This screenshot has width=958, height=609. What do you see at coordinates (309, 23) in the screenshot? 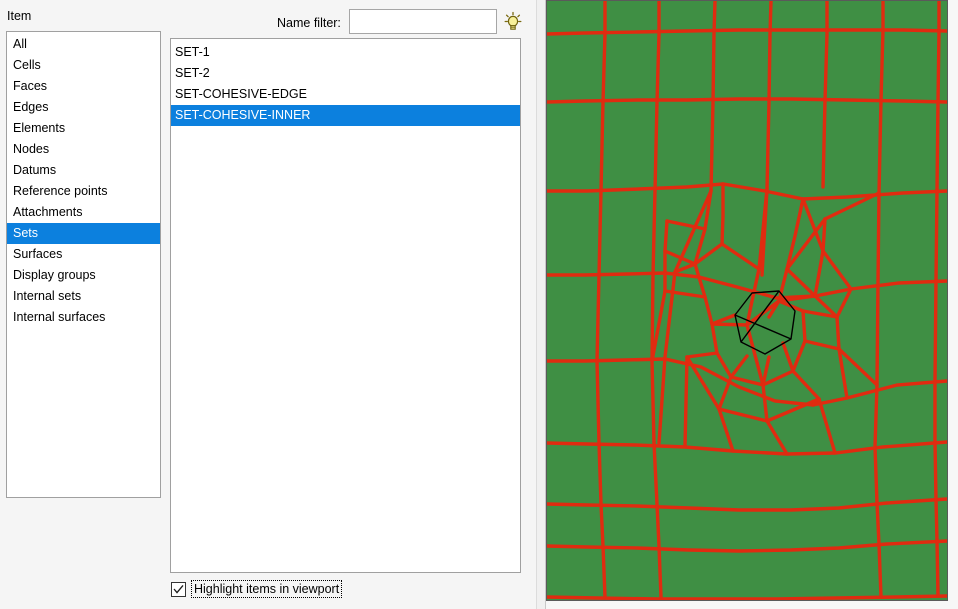
I see `name-filter-label: Name filter:` at bounding box center [309, 23].